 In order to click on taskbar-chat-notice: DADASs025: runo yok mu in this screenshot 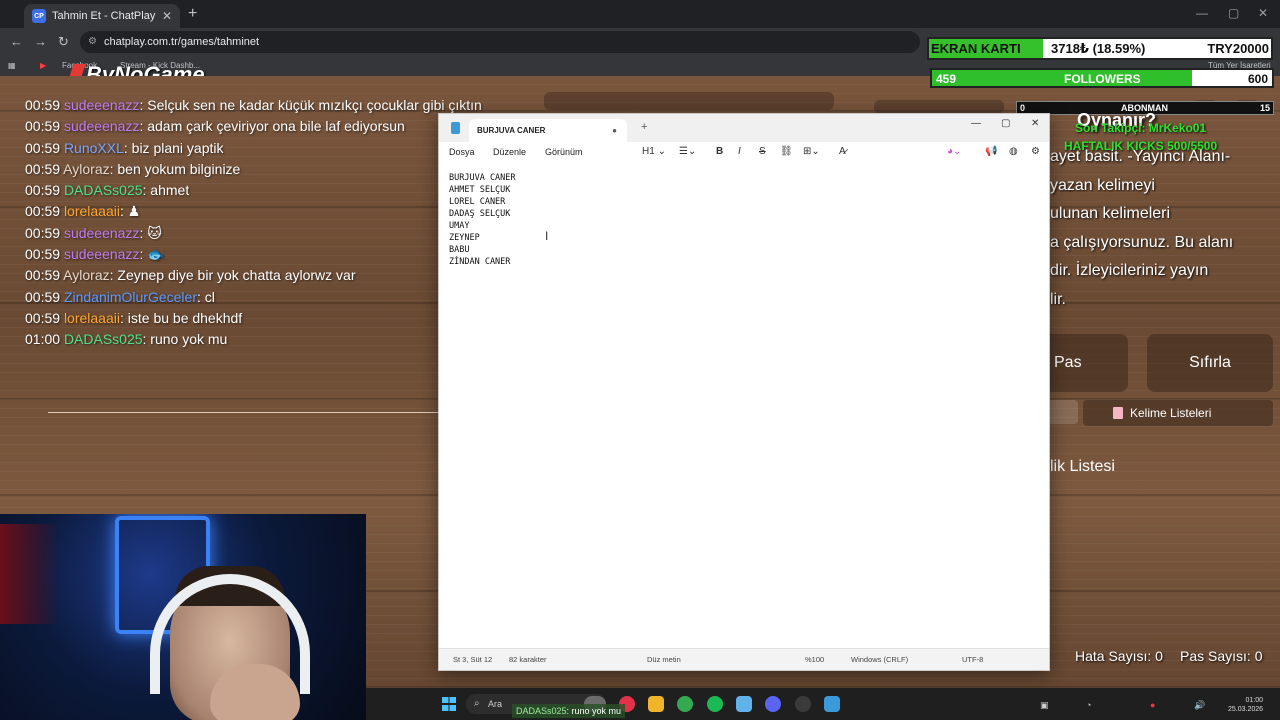, I will do `click(569, 711)`.